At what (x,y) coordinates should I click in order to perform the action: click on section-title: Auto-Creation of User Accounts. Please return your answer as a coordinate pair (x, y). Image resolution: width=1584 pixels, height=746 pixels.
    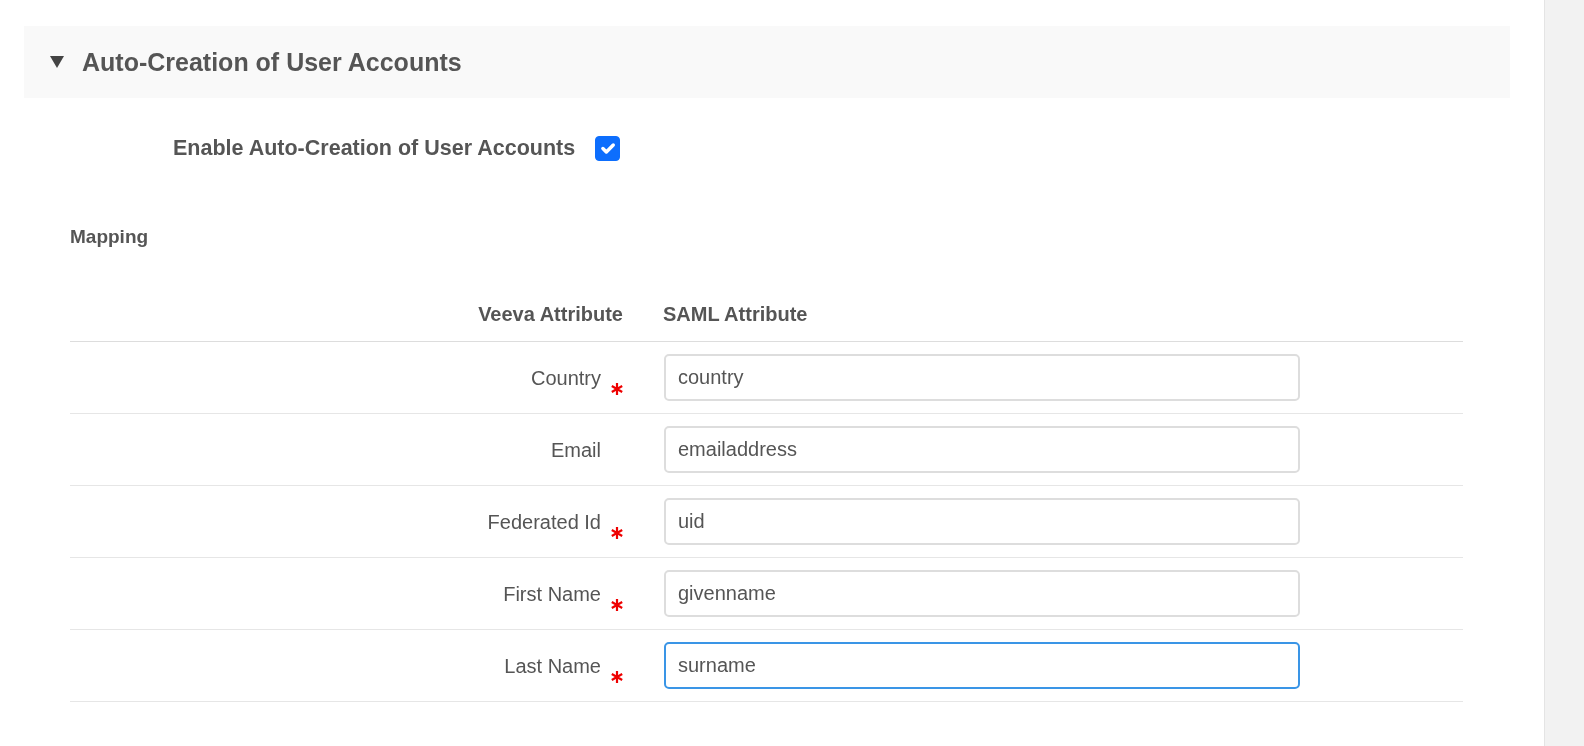
    Looking at the image, I should click on (272, 62).